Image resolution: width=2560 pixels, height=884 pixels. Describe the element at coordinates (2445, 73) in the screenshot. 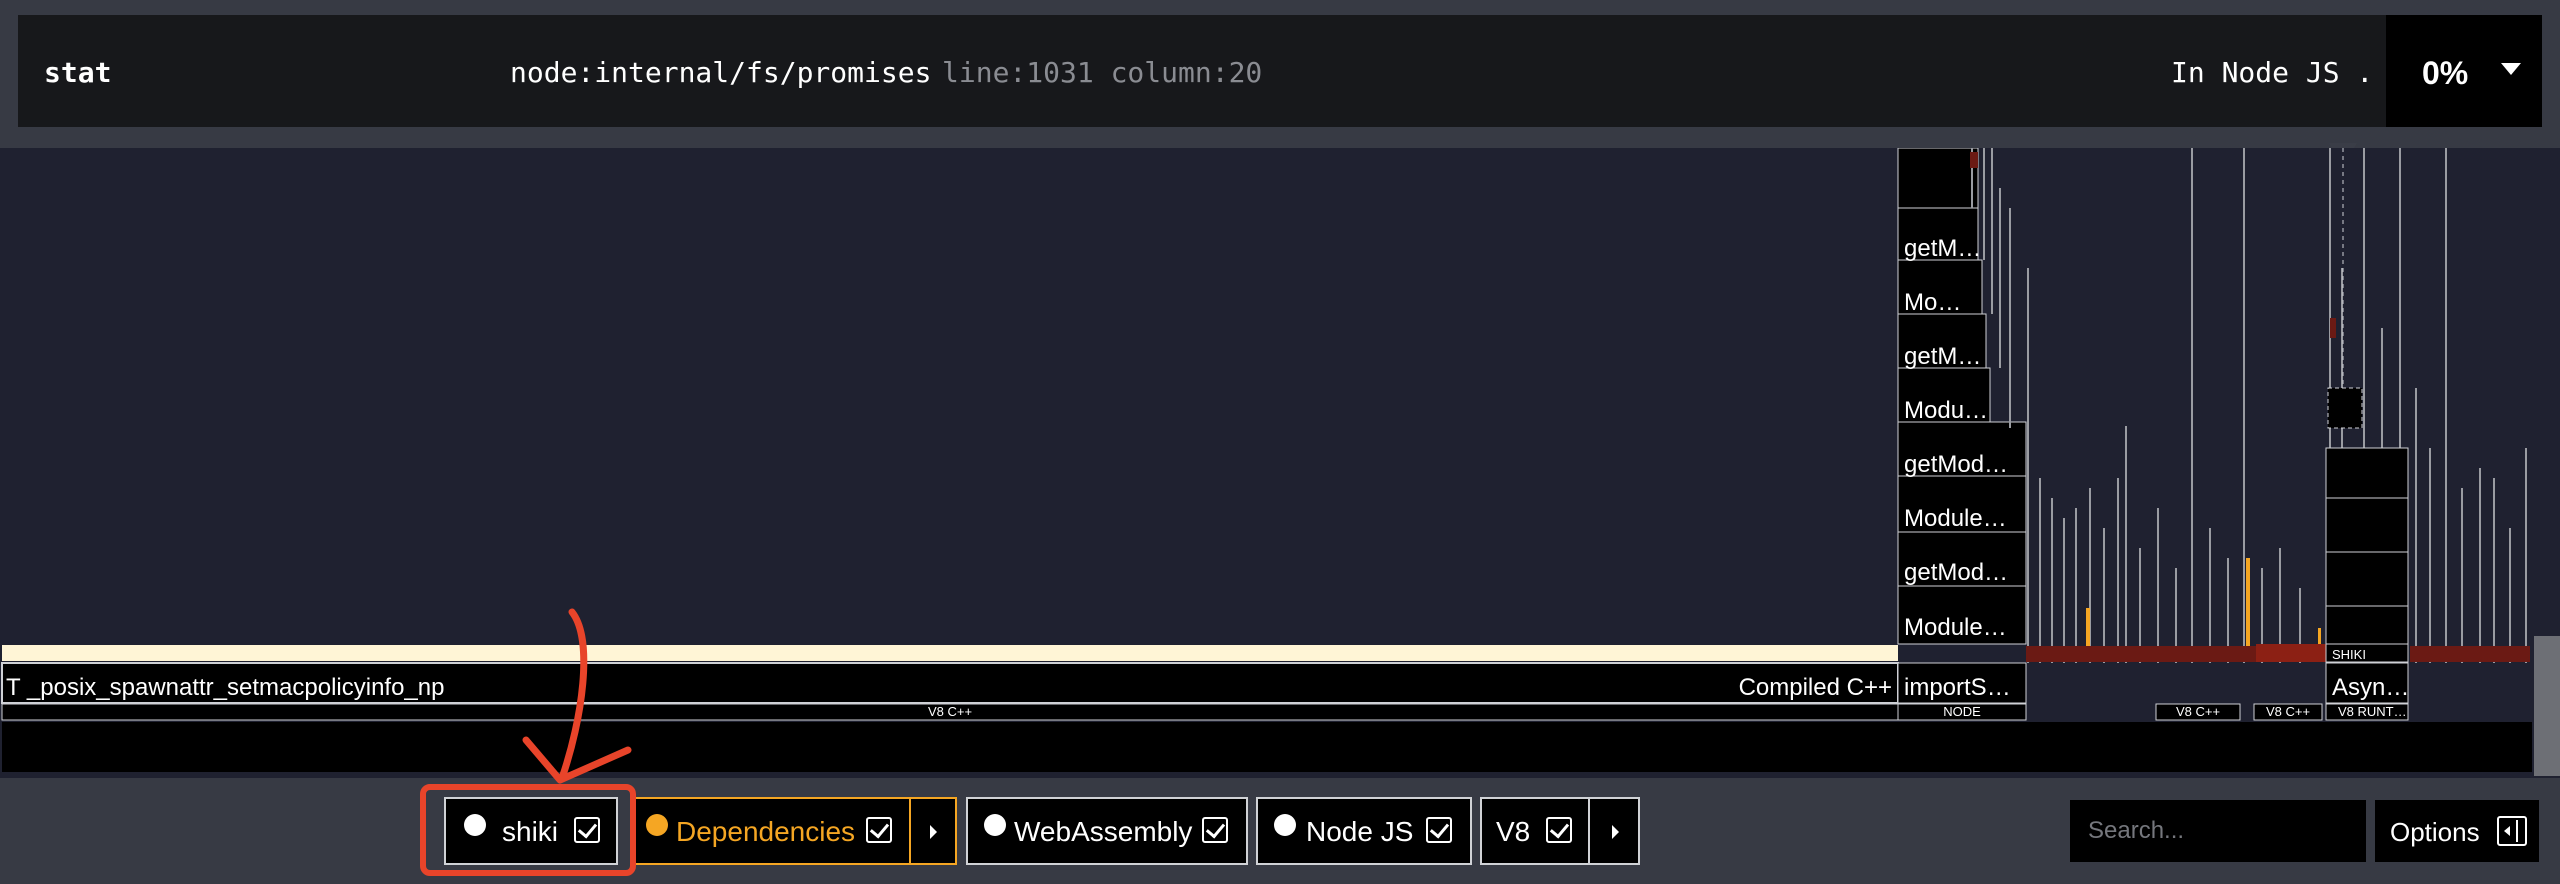

I see `percent-value: 0%` at that location.